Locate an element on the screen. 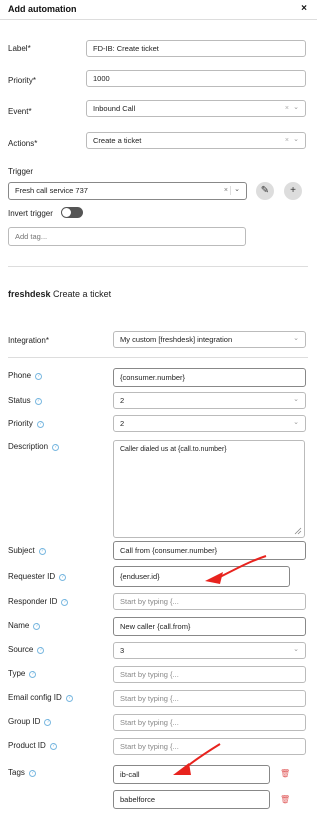  add-trigger-button: + is located at coordinates (293, 191).